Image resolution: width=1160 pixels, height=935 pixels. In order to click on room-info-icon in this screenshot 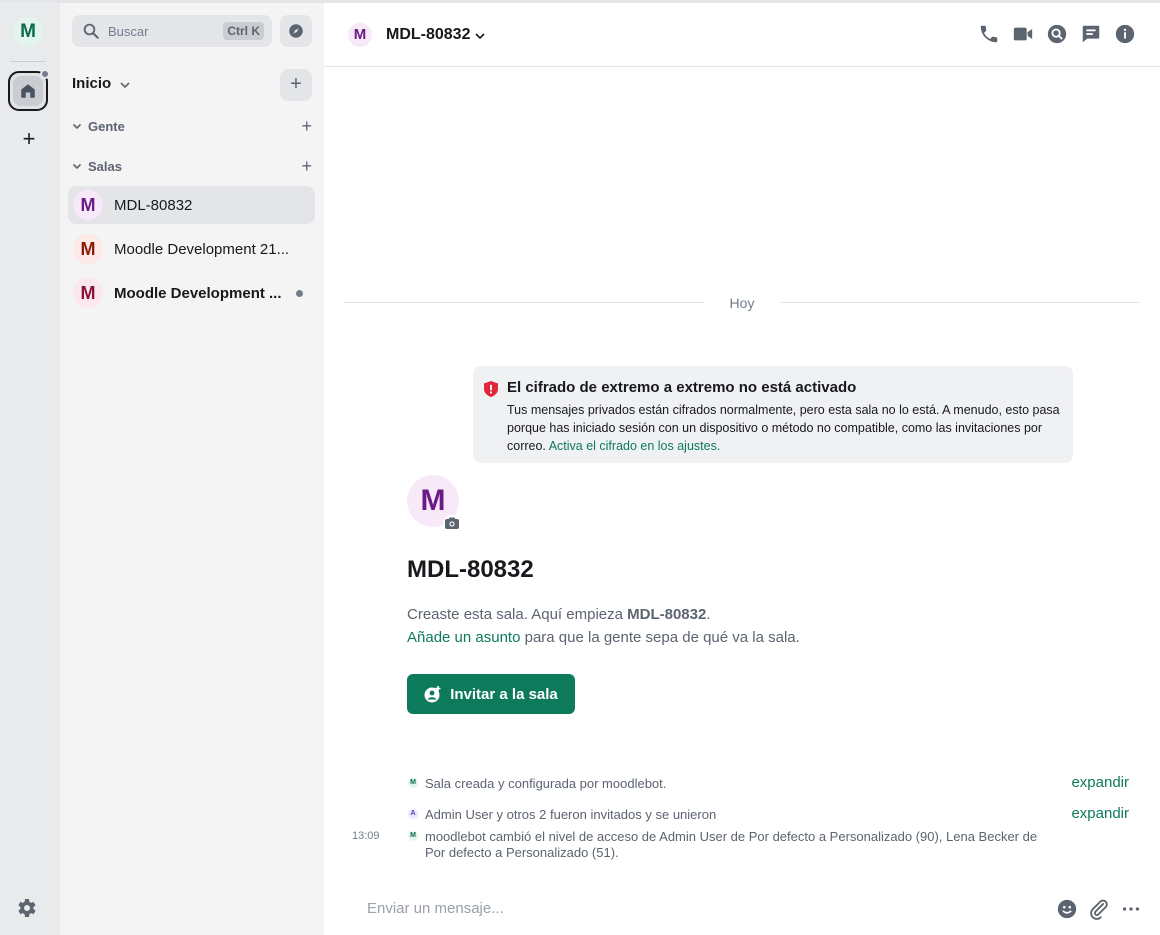, I will do `click(1125, 34)`.